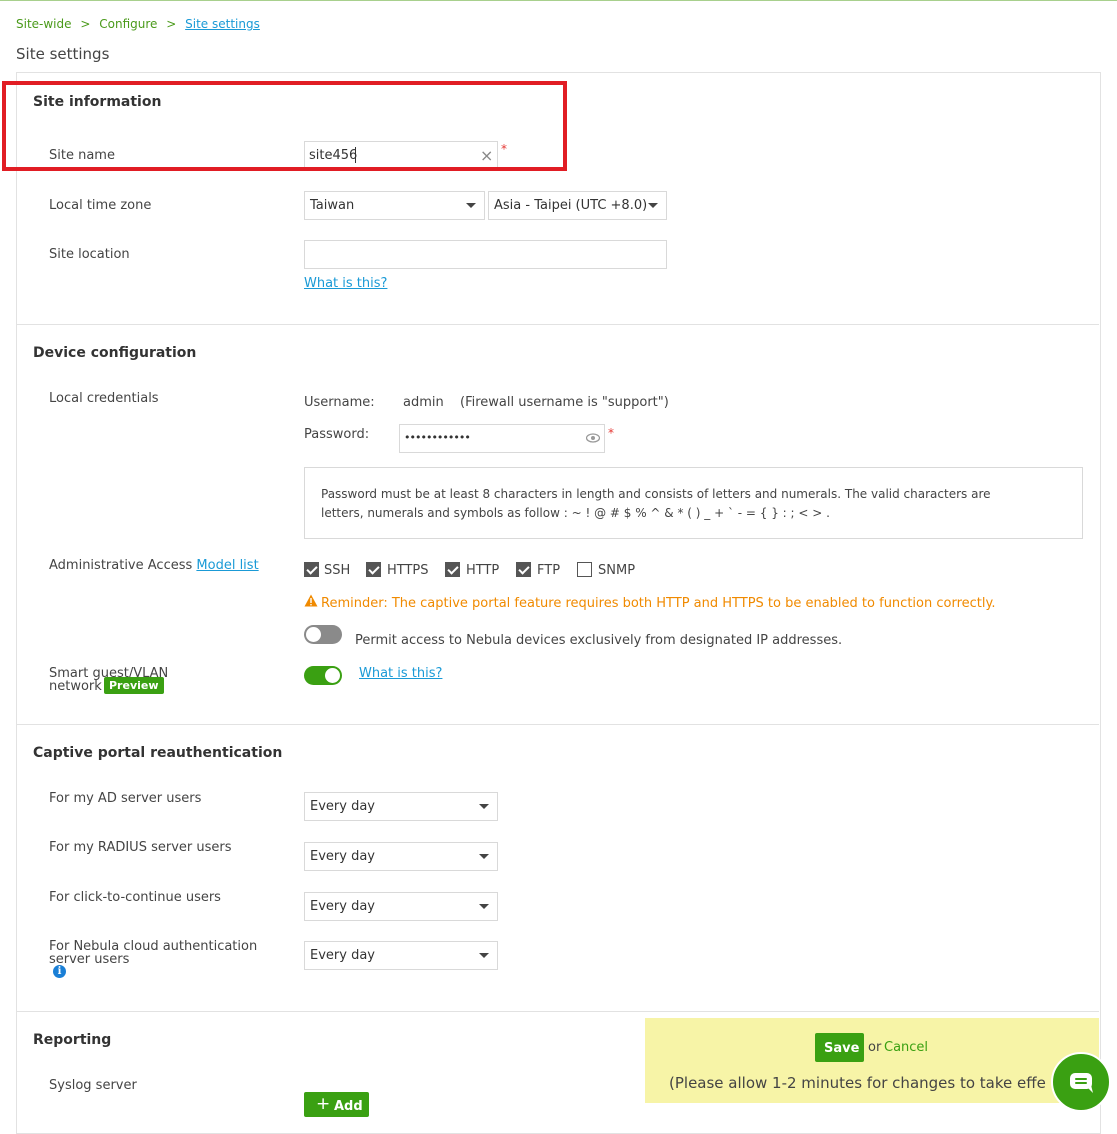 This screenshot has width=1117, height=1134. What do you see at coordinates (617, 570) in the screenshot?
I see `snmp-label: SNMP` at bounding box center [617, 570].